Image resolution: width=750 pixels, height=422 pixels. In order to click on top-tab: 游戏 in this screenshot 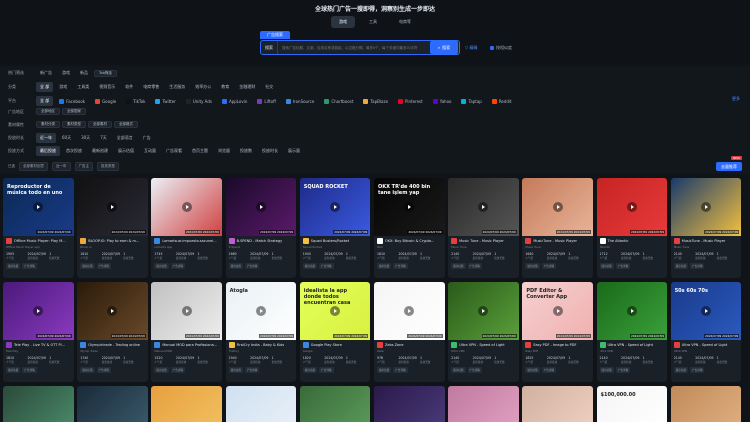, I will do `click(343, 22)`.